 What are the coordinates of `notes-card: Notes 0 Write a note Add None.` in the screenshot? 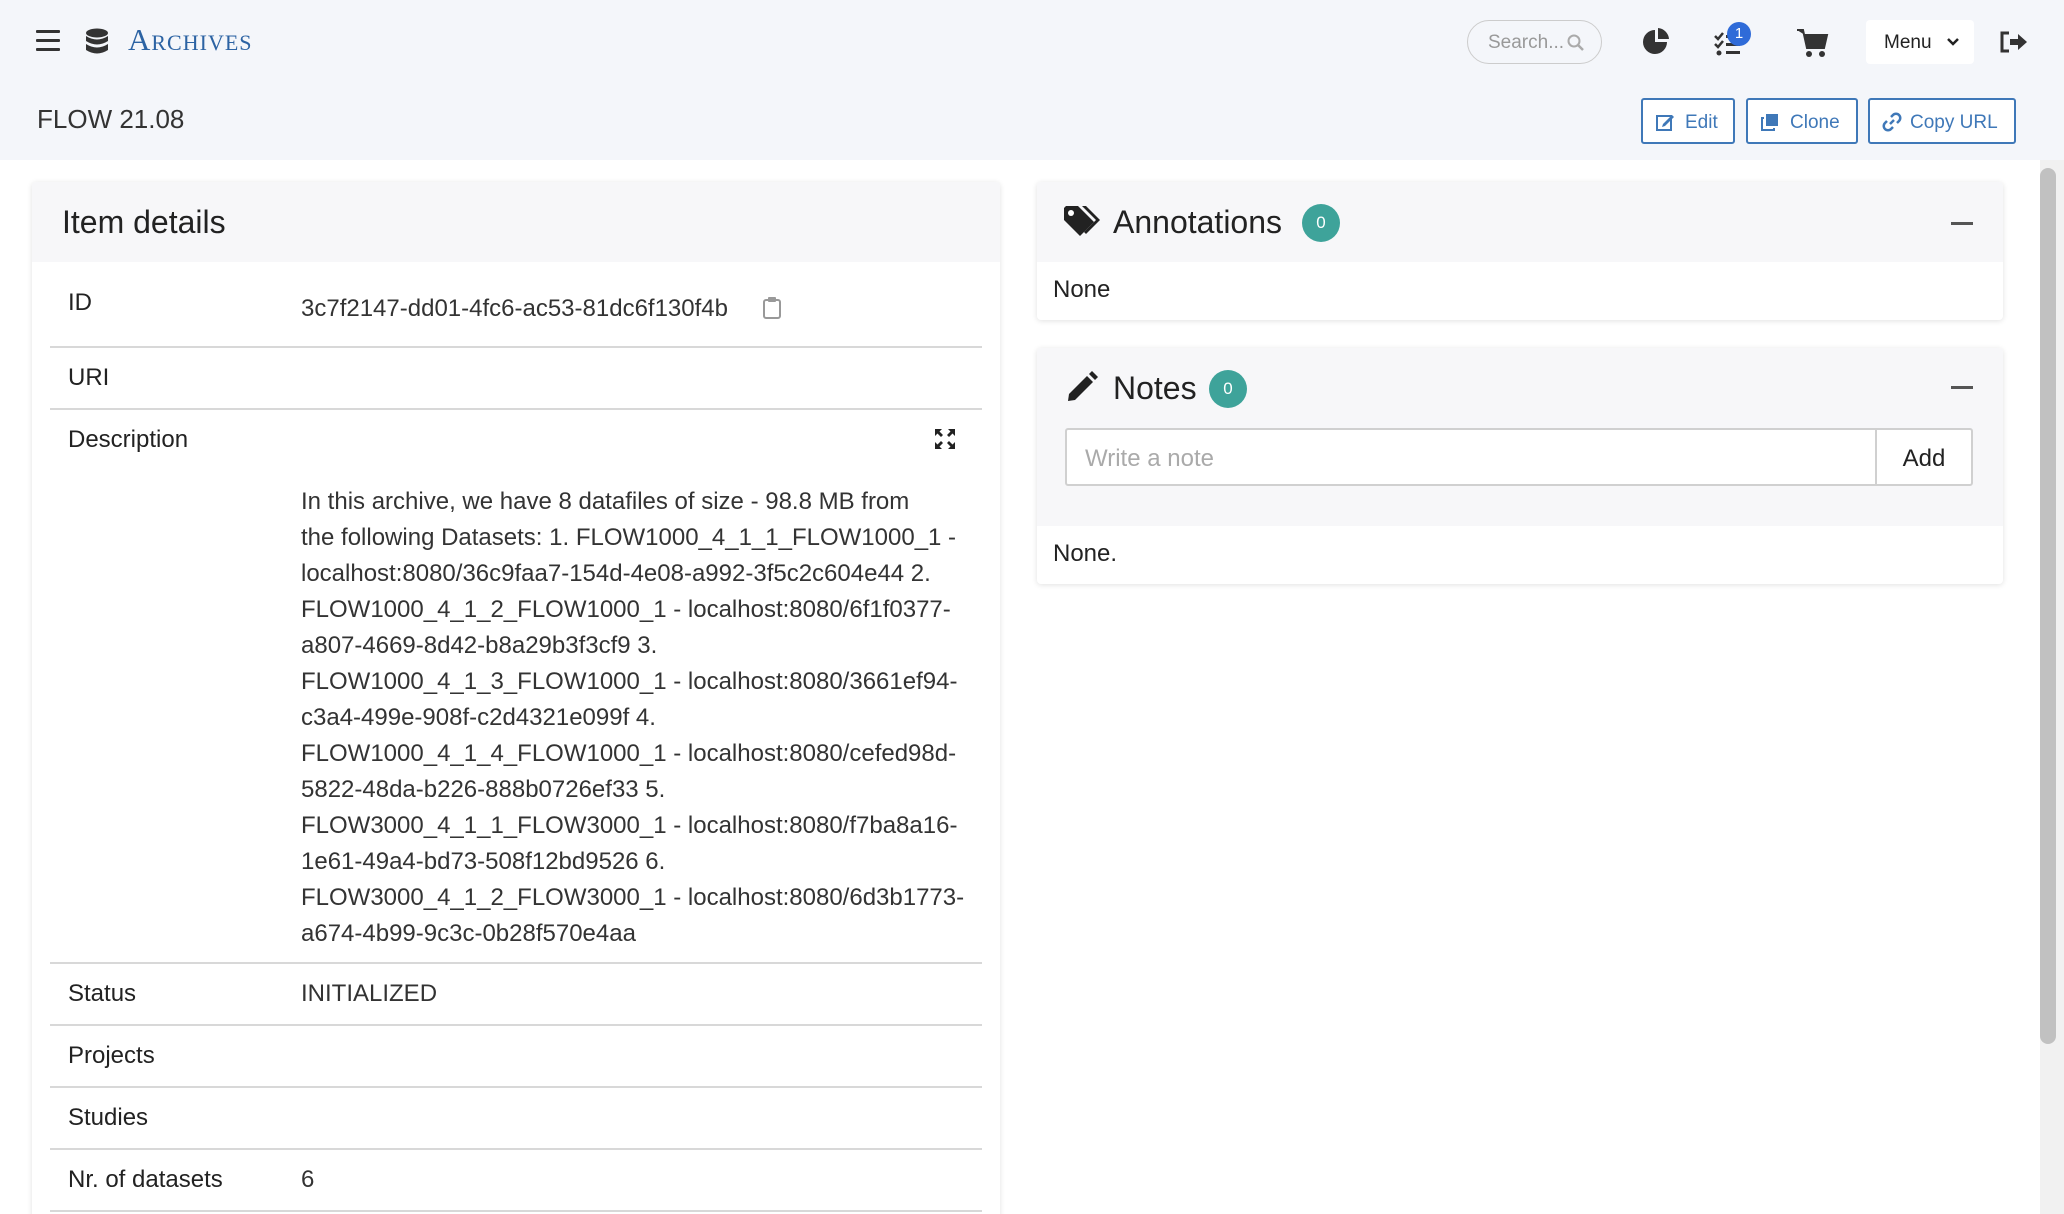 It's located at (1520, 466).